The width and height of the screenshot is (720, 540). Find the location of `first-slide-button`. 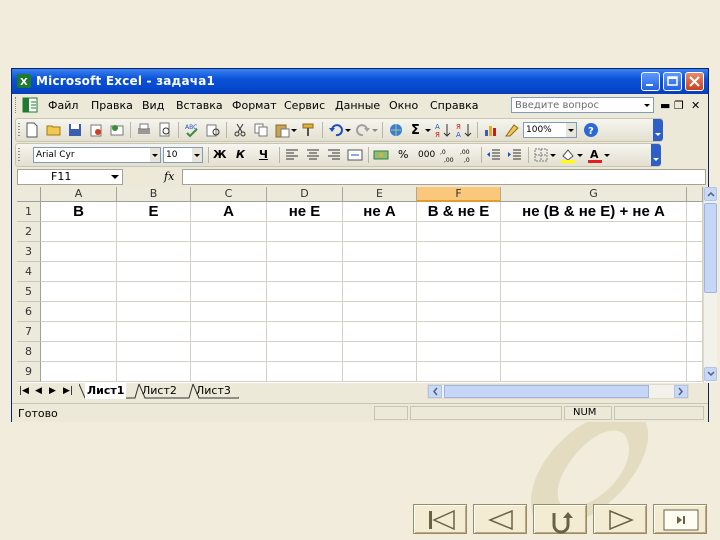

first-slide-button is located at coordinates (440, 519).